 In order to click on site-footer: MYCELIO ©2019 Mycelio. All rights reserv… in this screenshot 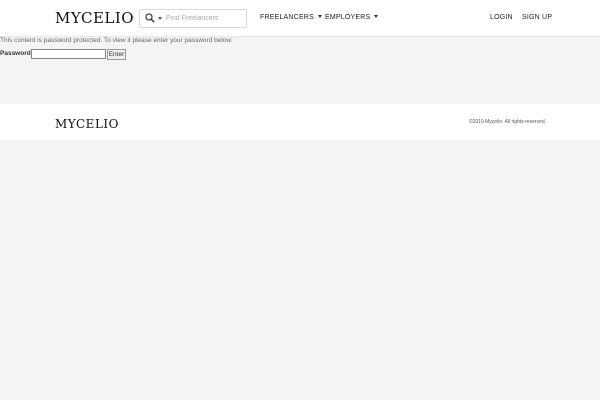, I will do `click(300, 122)`.